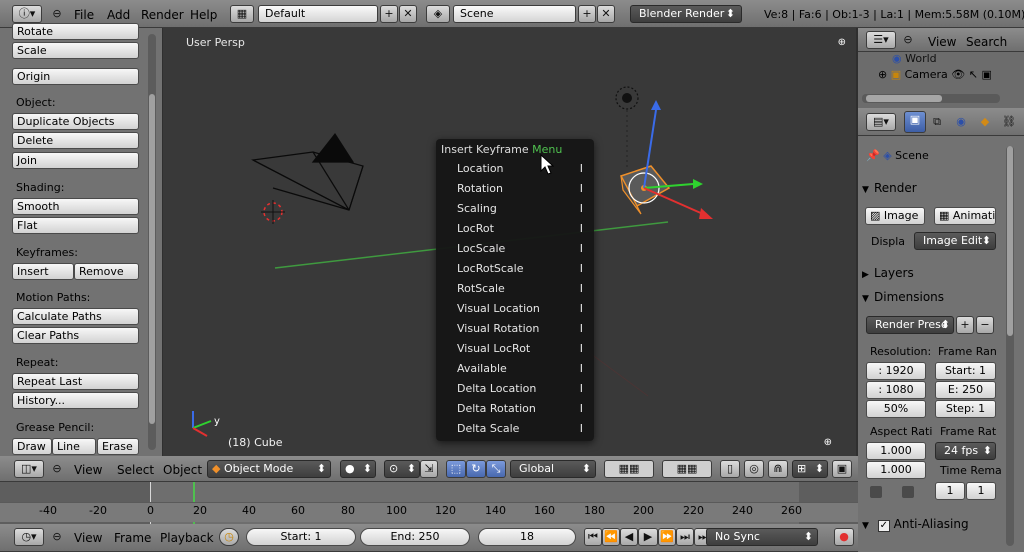 The image size is (1024, 552). What do you see at coordinates (203, 15) in the screenshot?
I see `menu-help: Help` at bounding box center [203, 15].